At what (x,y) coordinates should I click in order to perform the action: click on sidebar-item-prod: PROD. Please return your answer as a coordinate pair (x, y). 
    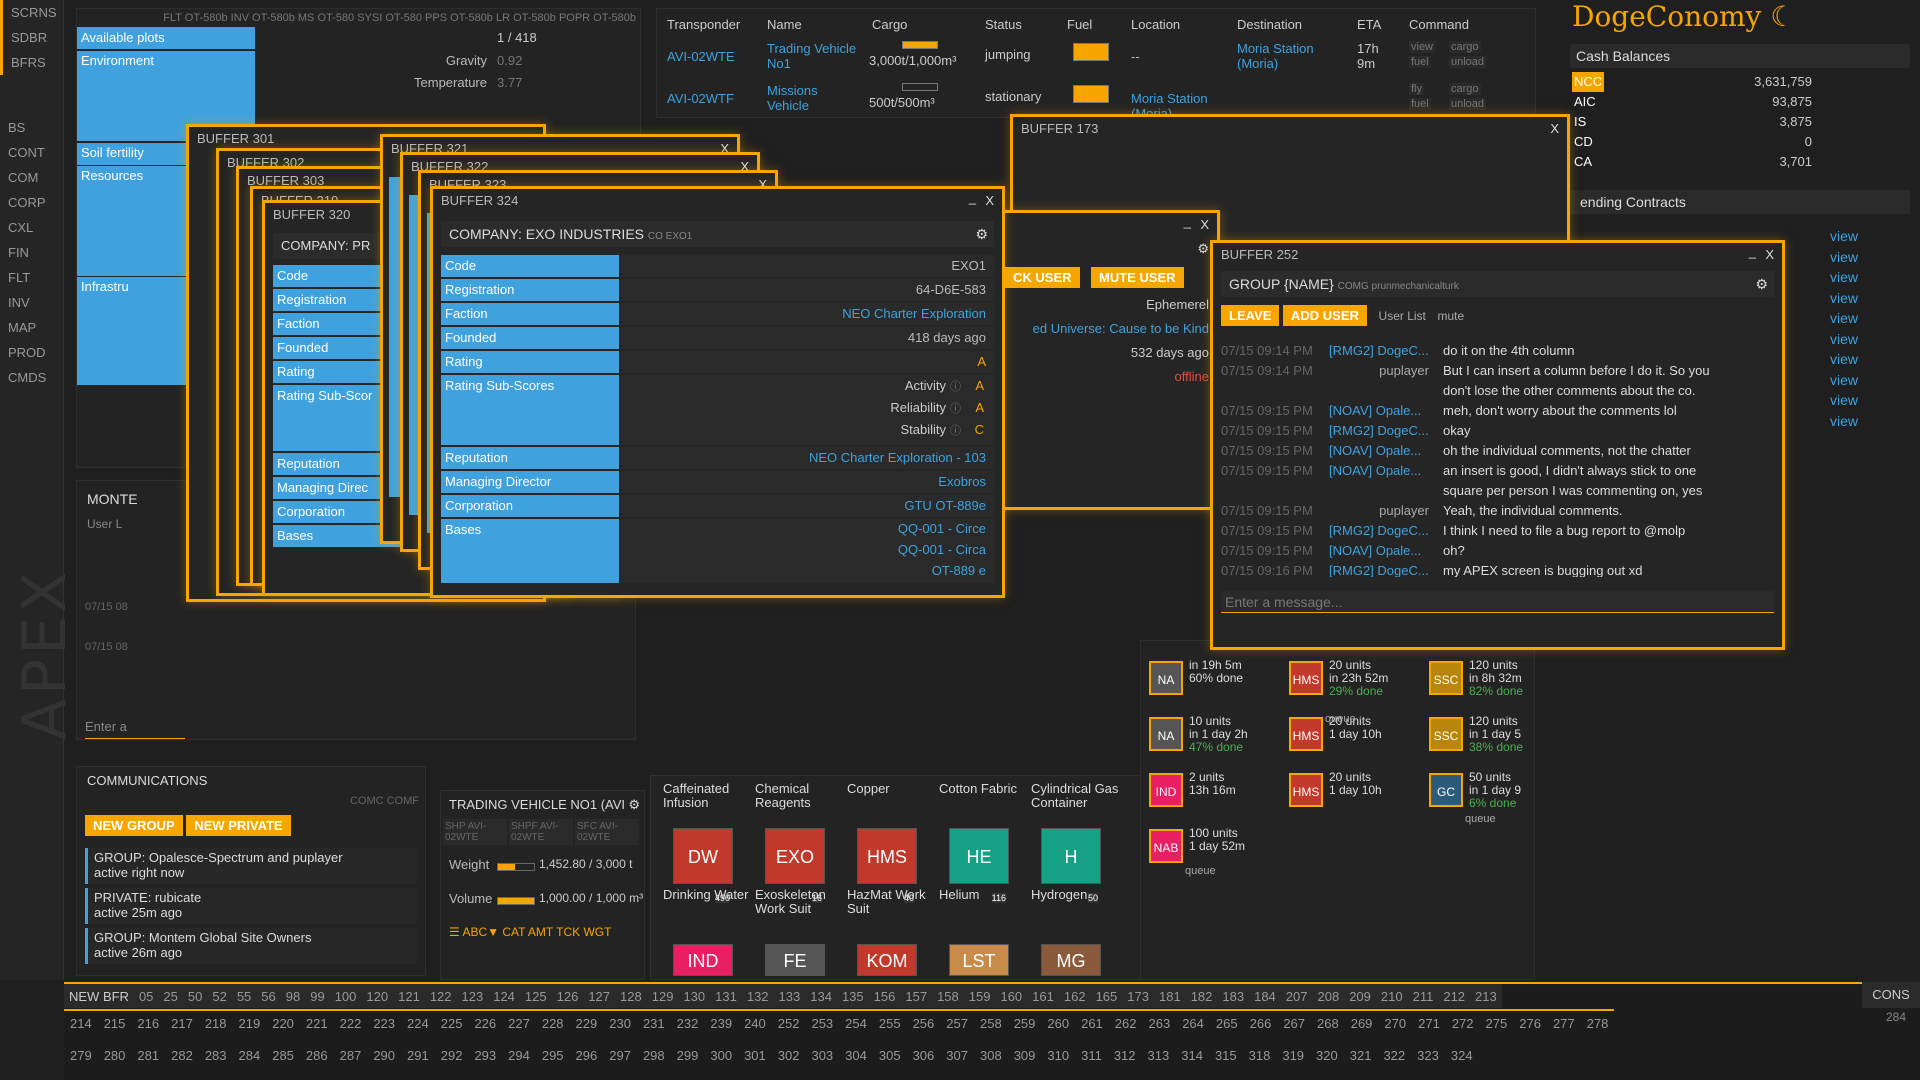
    Looking at the image, I should click on (31, 352).